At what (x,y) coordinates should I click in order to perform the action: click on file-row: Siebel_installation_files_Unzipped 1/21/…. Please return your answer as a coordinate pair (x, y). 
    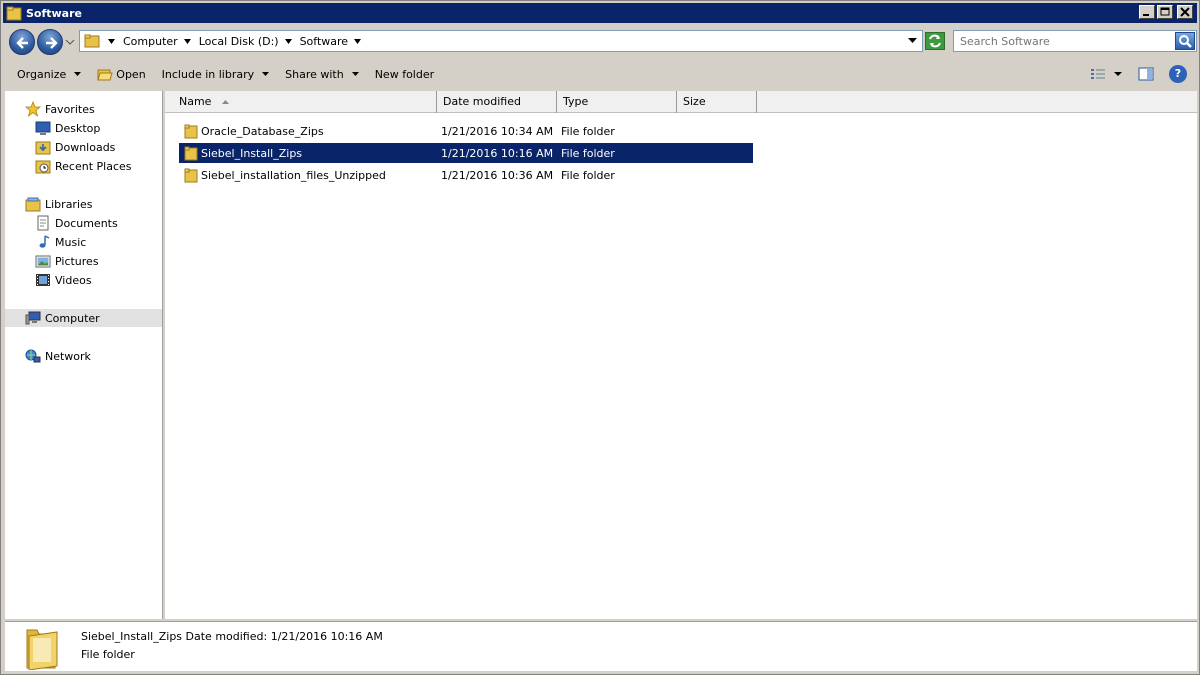
    Looking at the image, I should click on (466, 175).